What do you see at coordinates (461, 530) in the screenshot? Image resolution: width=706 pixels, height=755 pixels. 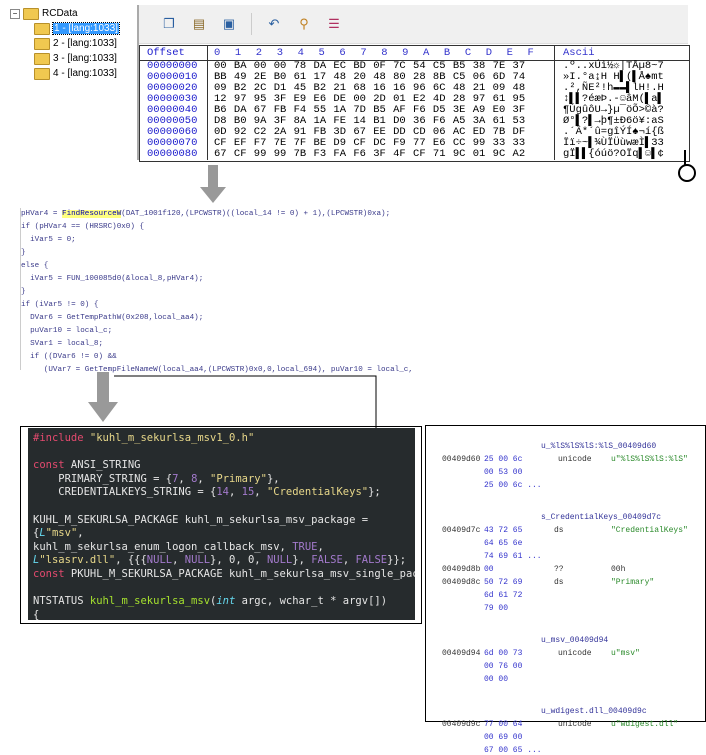 I see `listing-address: 00409d7c` at bounding box center [461, 530].